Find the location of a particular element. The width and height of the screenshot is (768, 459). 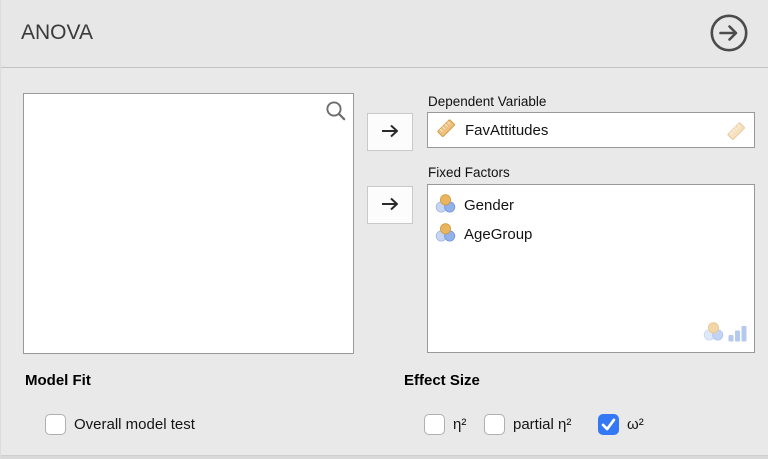

allowed-variable-types is located at coordinates (725, 334).